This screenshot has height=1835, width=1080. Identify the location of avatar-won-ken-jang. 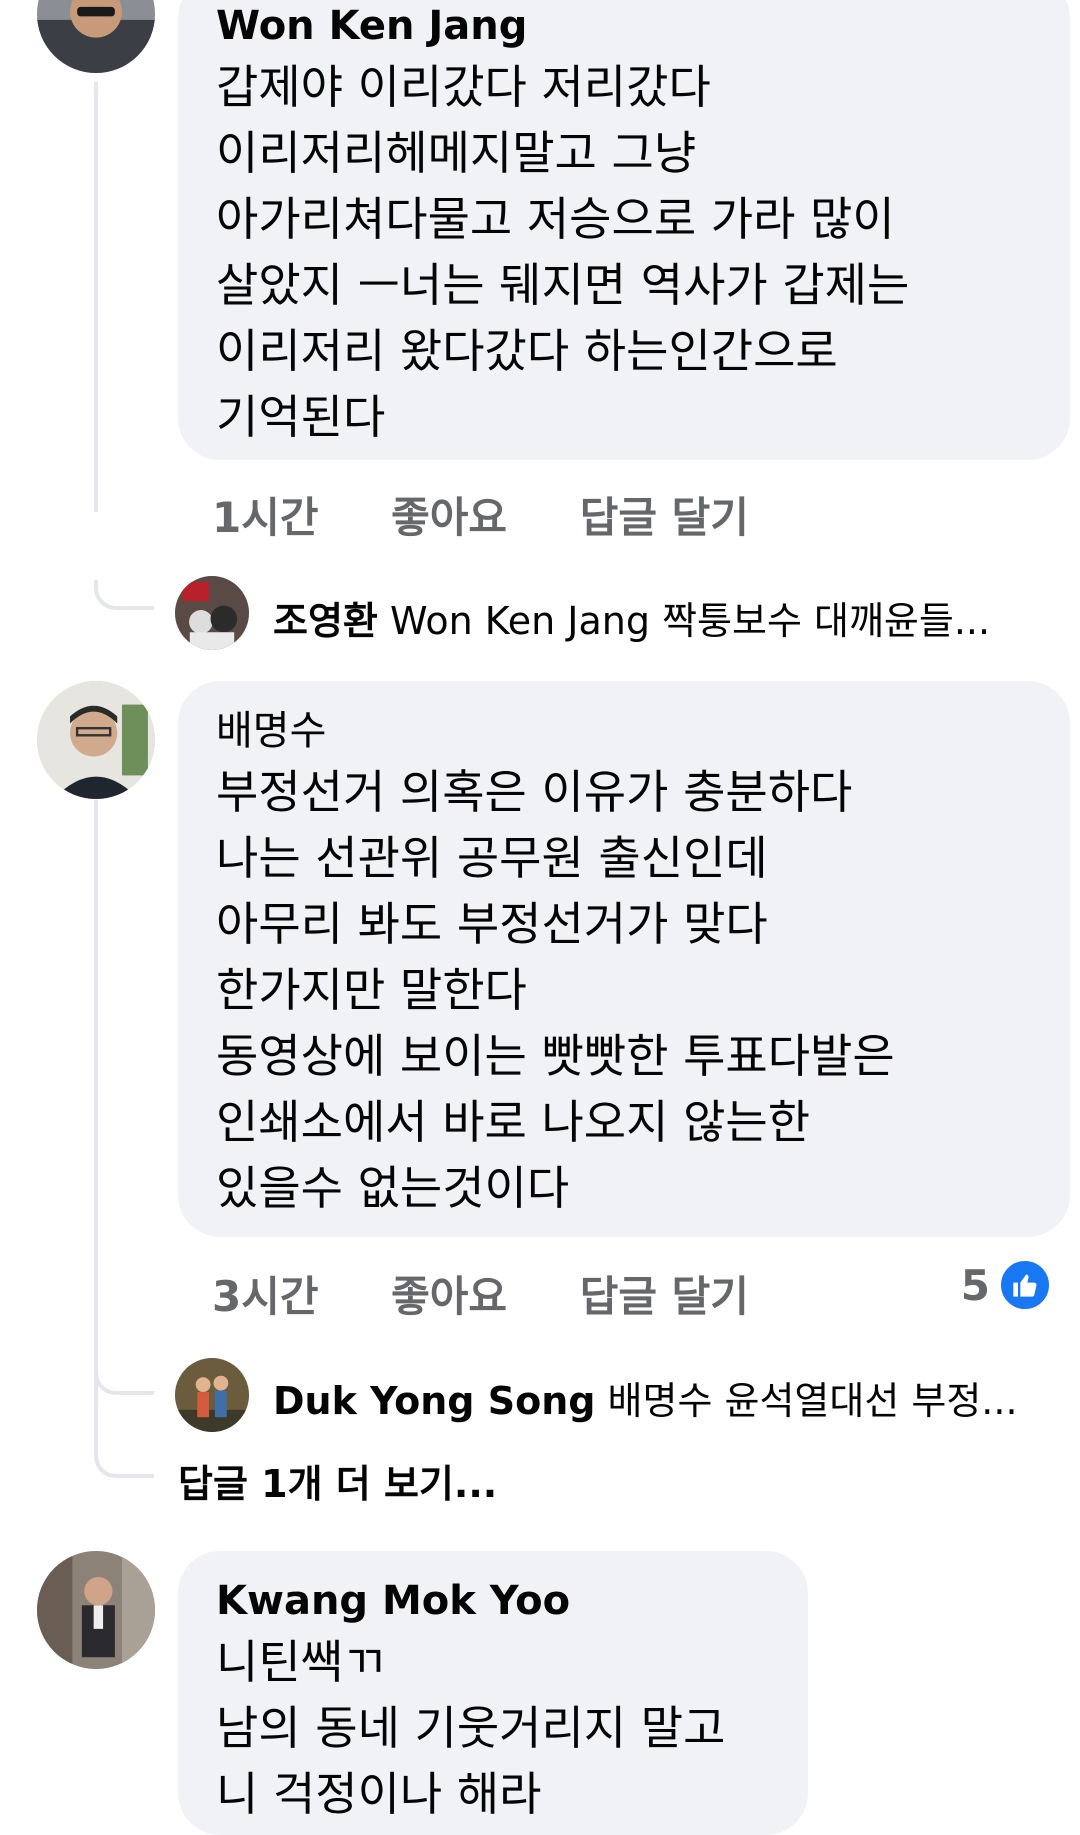
(96, 36).